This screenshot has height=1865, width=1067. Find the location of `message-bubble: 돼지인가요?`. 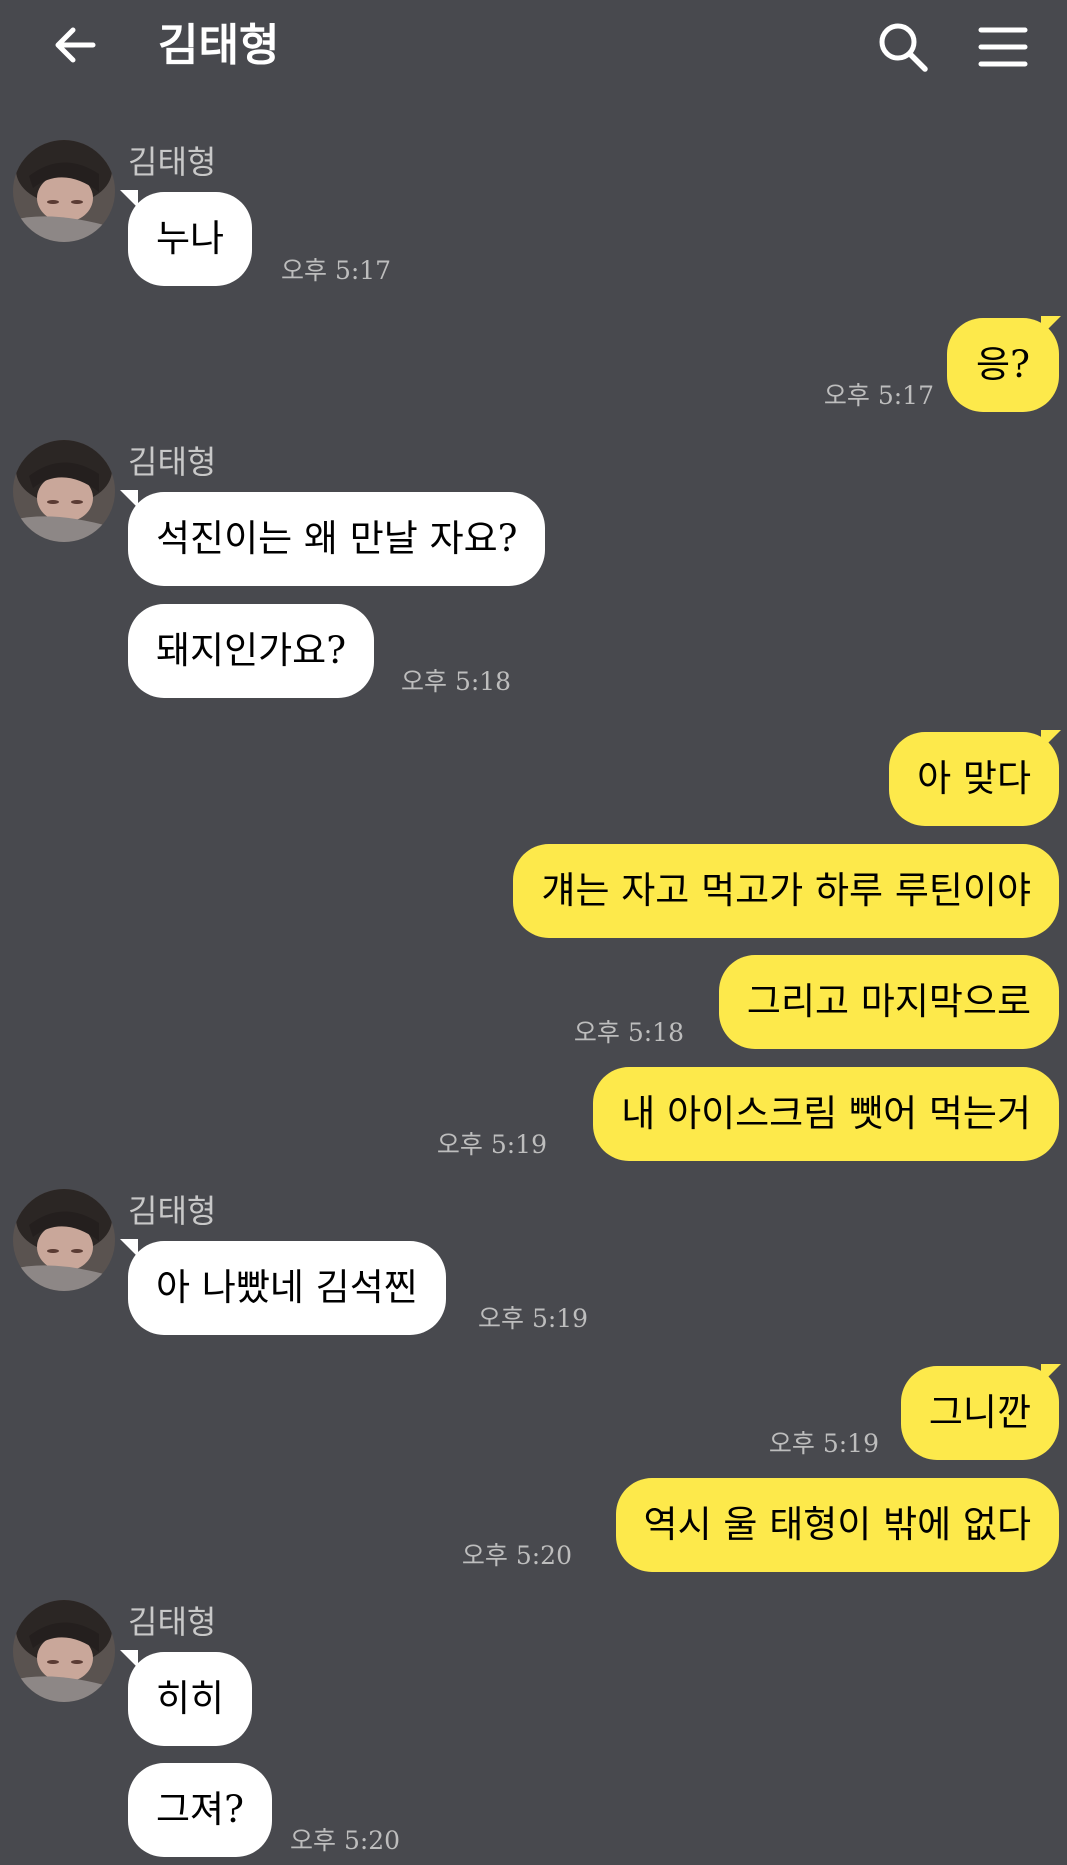

message-bubble: 돼지인가요? is located at coordinates (251, 651).